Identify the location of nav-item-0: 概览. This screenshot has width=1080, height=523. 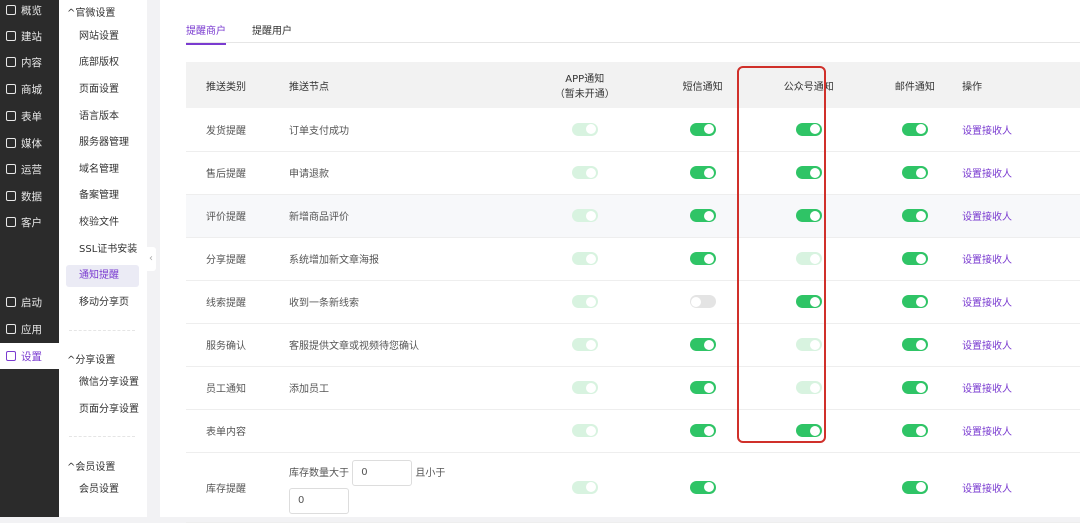
(29, 11).